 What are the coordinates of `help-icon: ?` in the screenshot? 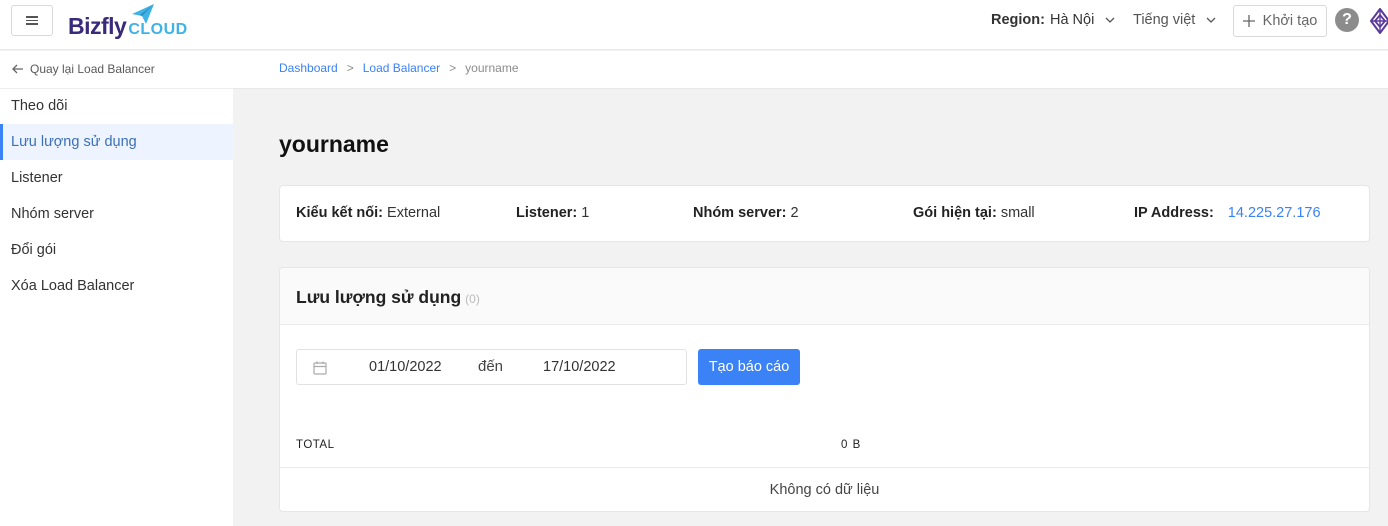 It's located at (1347, 20).